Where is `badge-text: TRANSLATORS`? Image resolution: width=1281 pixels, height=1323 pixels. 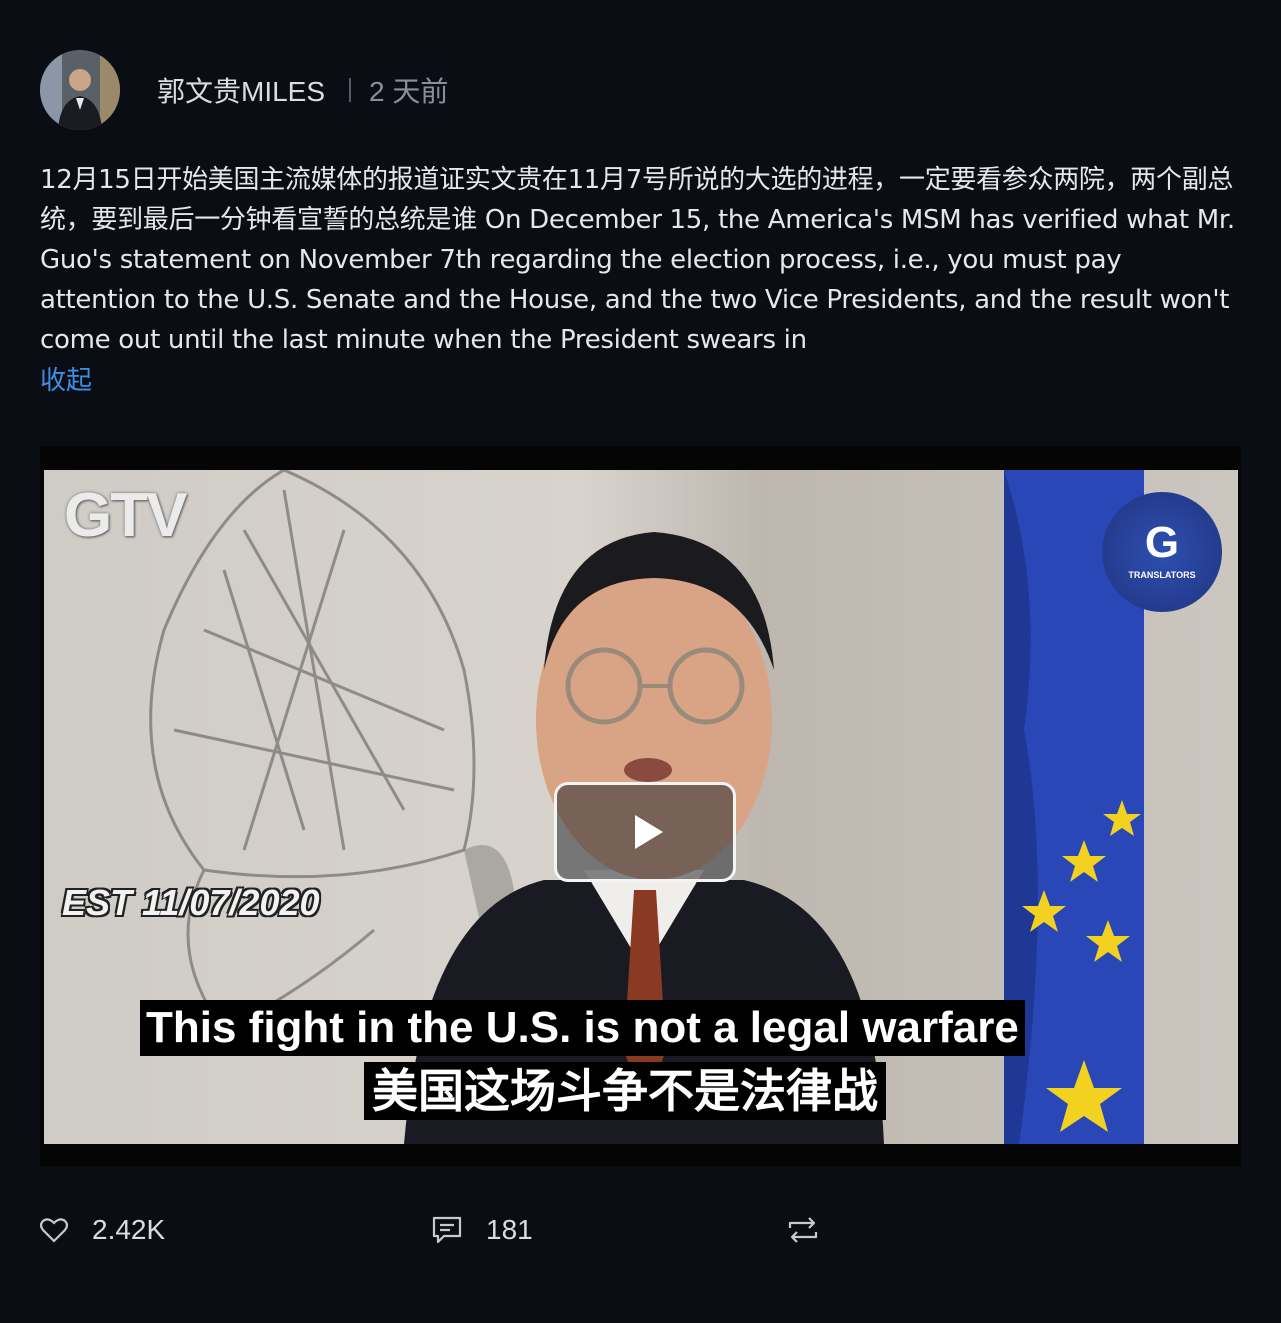 badge-text: TRANSLATORS is located at coordinates (1162, 575).